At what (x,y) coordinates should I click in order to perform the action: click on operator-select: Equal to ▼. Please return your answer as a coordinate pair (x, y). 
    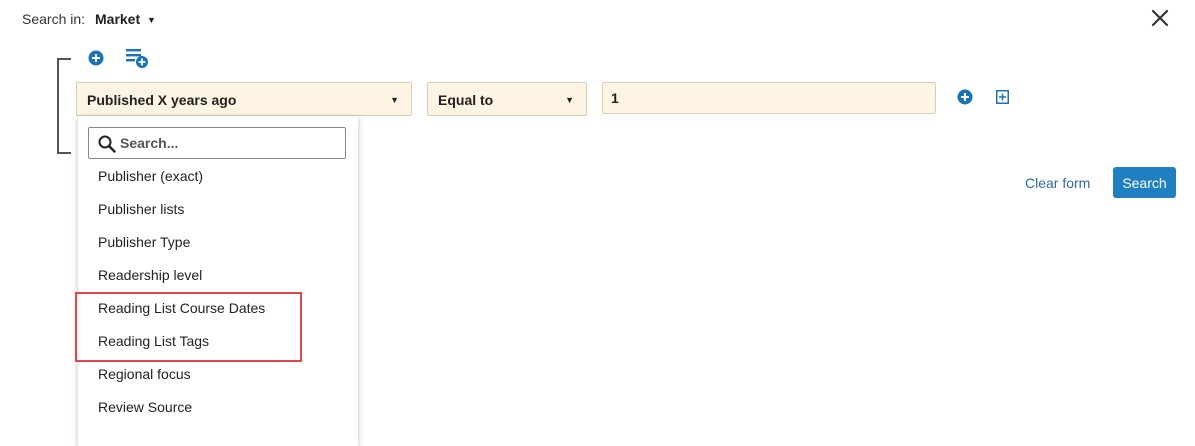
    Looking at the image, I should click on (507, 99).